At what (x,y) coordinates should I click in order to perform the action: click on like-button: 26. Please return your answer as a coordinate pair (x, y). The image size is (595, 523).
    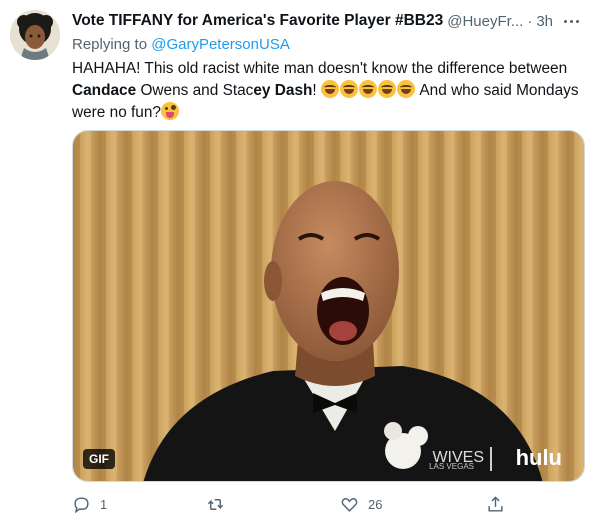
    Looking at the image, I should click on (361, 504).